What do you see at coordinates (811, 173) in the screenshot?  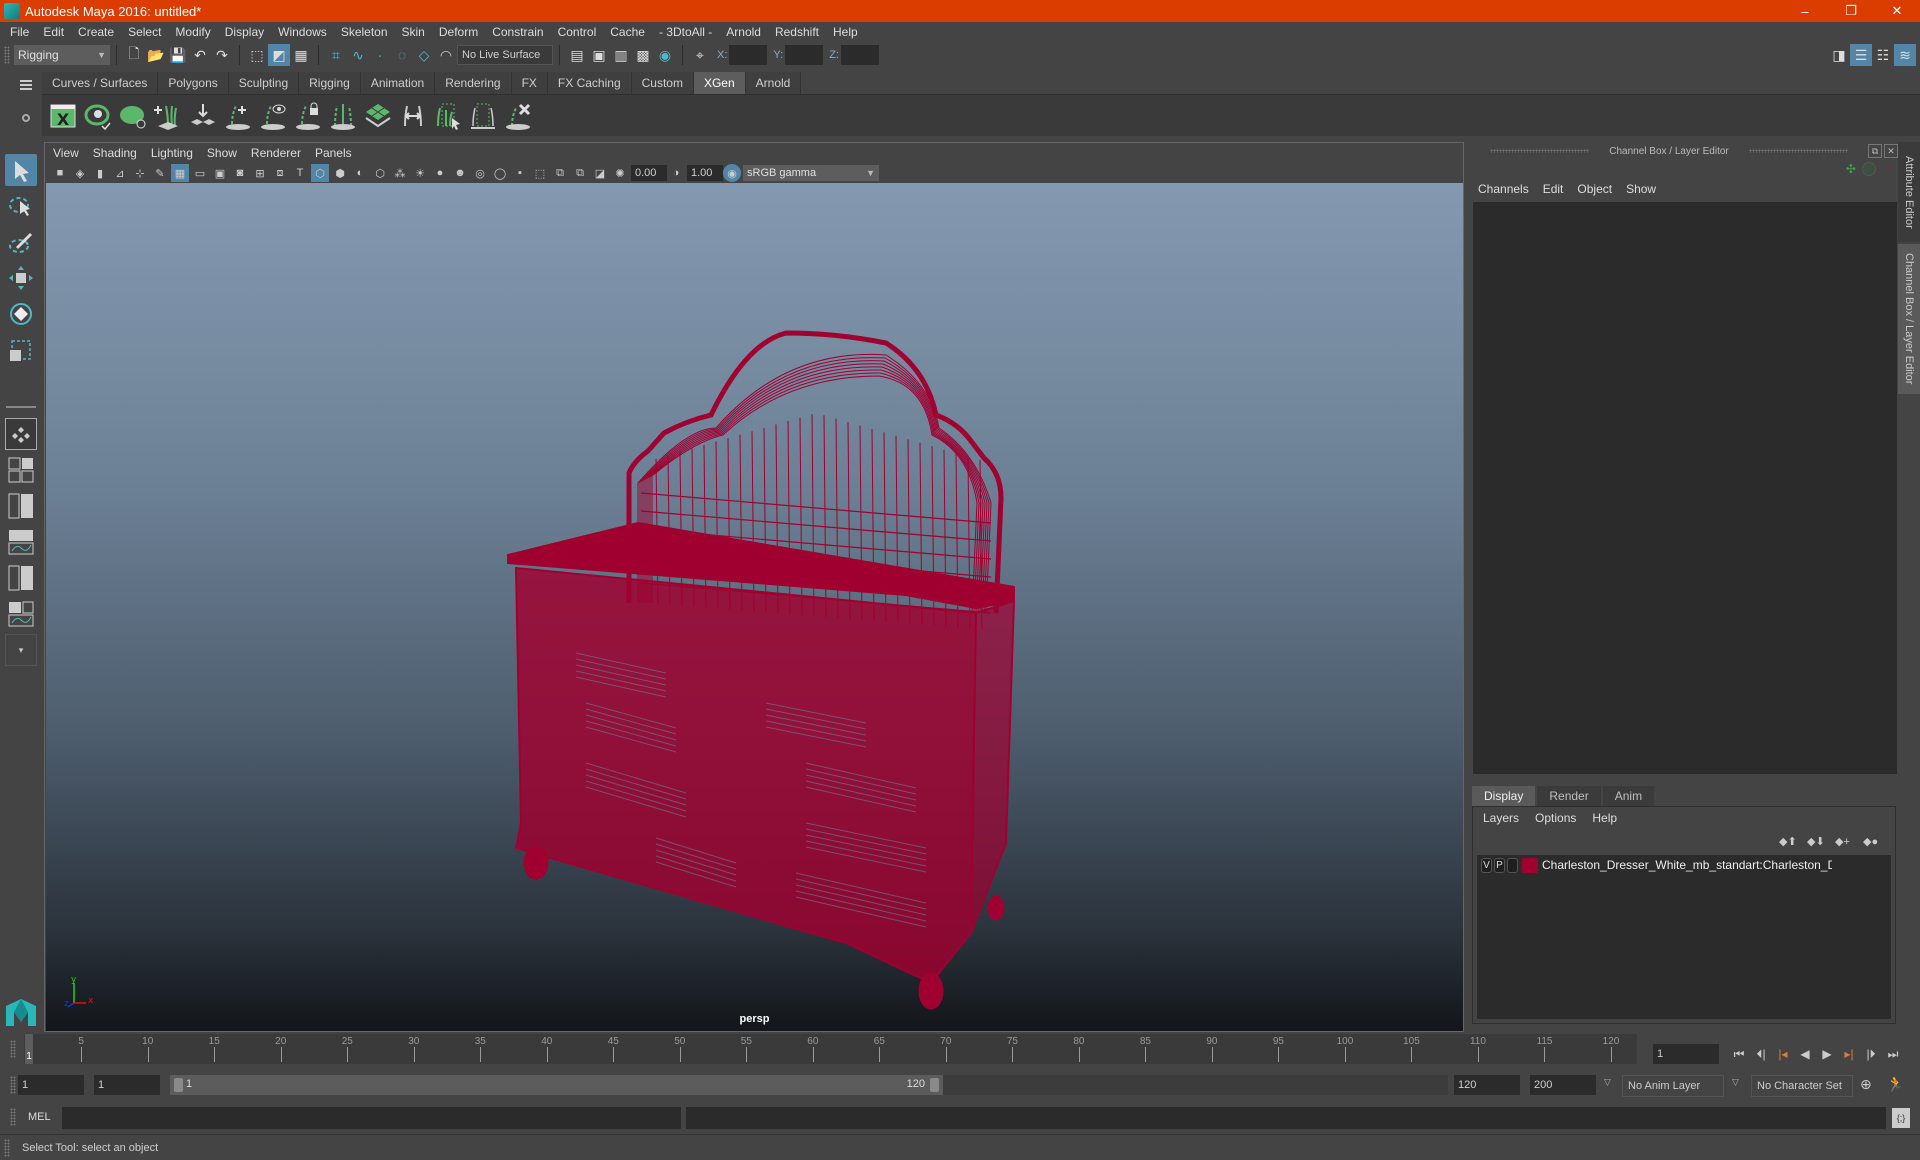 I see `view-transform-dropdown: sRGB gamma ▼` at bounding box center [811, 173].